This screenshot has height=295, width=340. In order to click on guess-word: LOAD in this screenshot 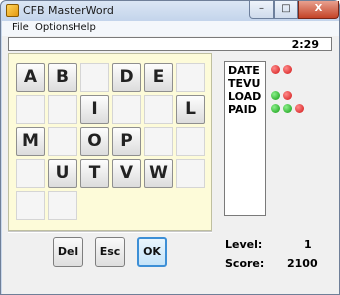, I will do `click(245, 96)`.